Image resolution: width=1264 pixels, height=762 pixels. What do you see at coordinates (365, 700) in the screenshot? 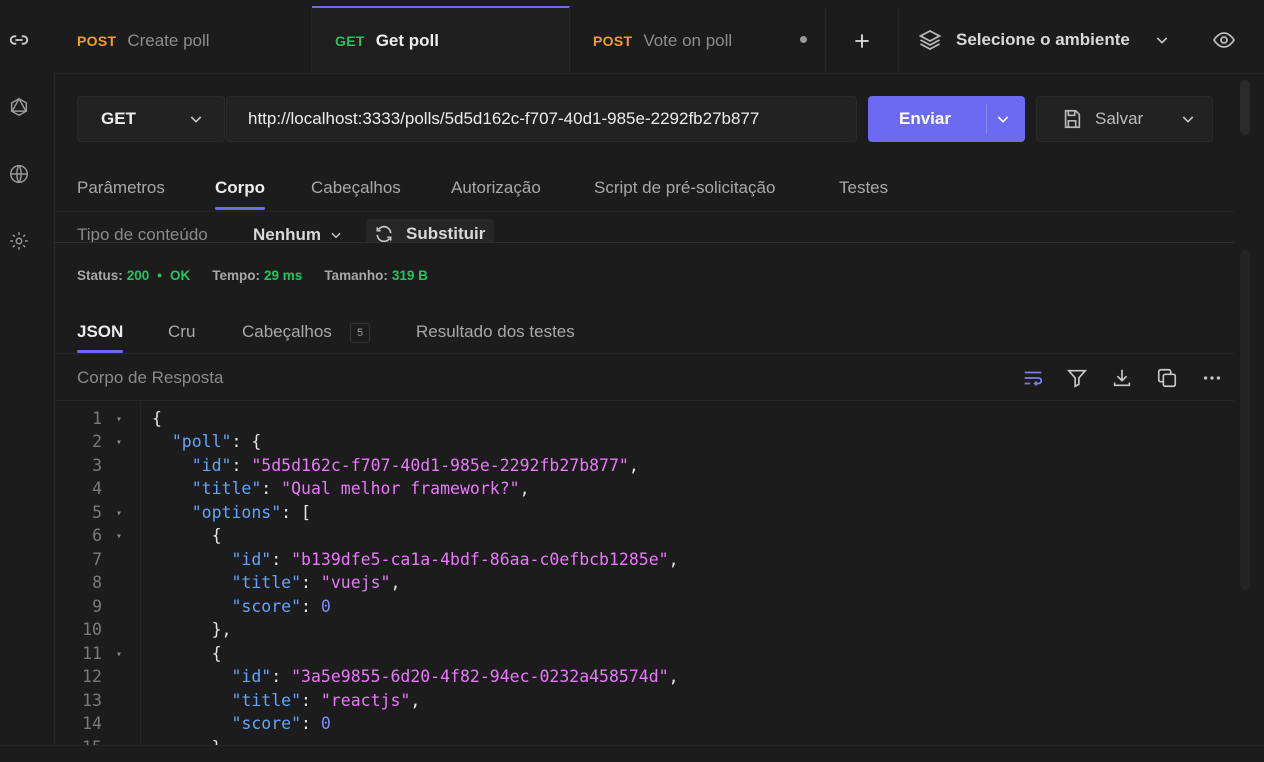
I see `json-string: "reactjs"` at bounding box center [365, 700].